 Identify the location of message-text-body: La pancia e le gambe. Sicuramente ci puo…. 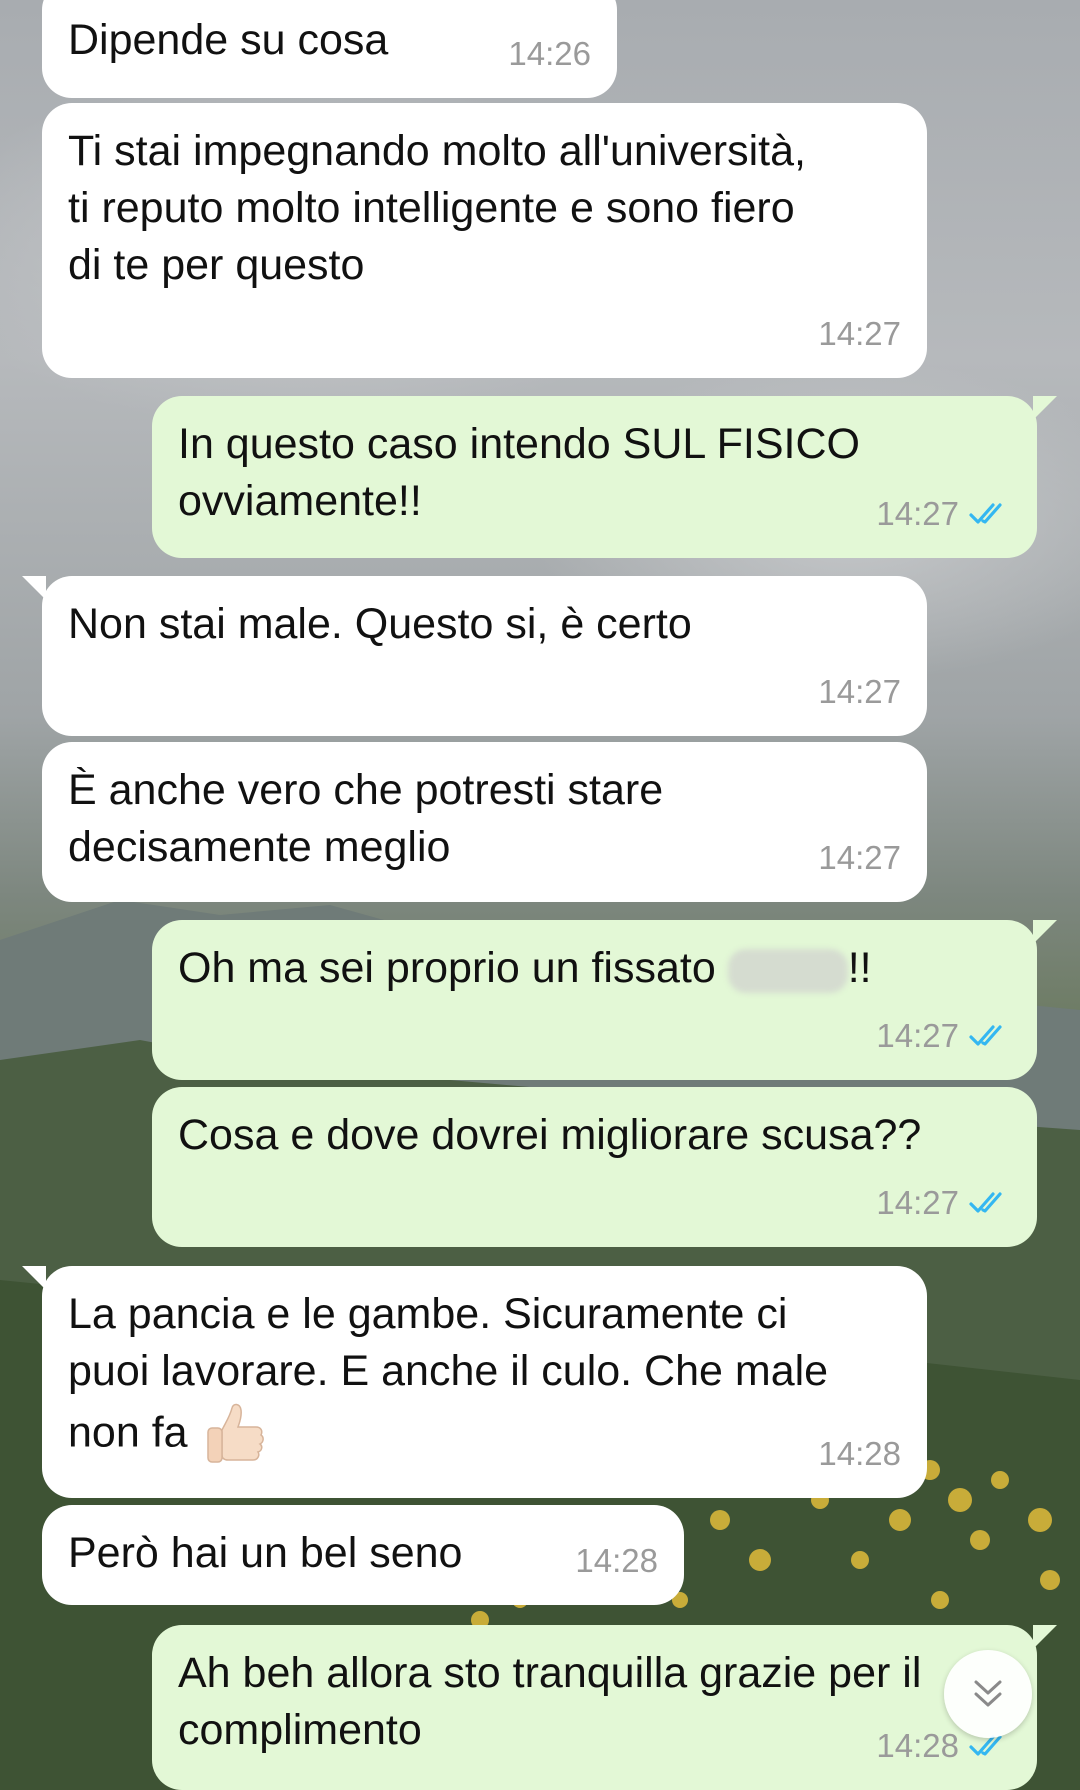
(448, 1373).